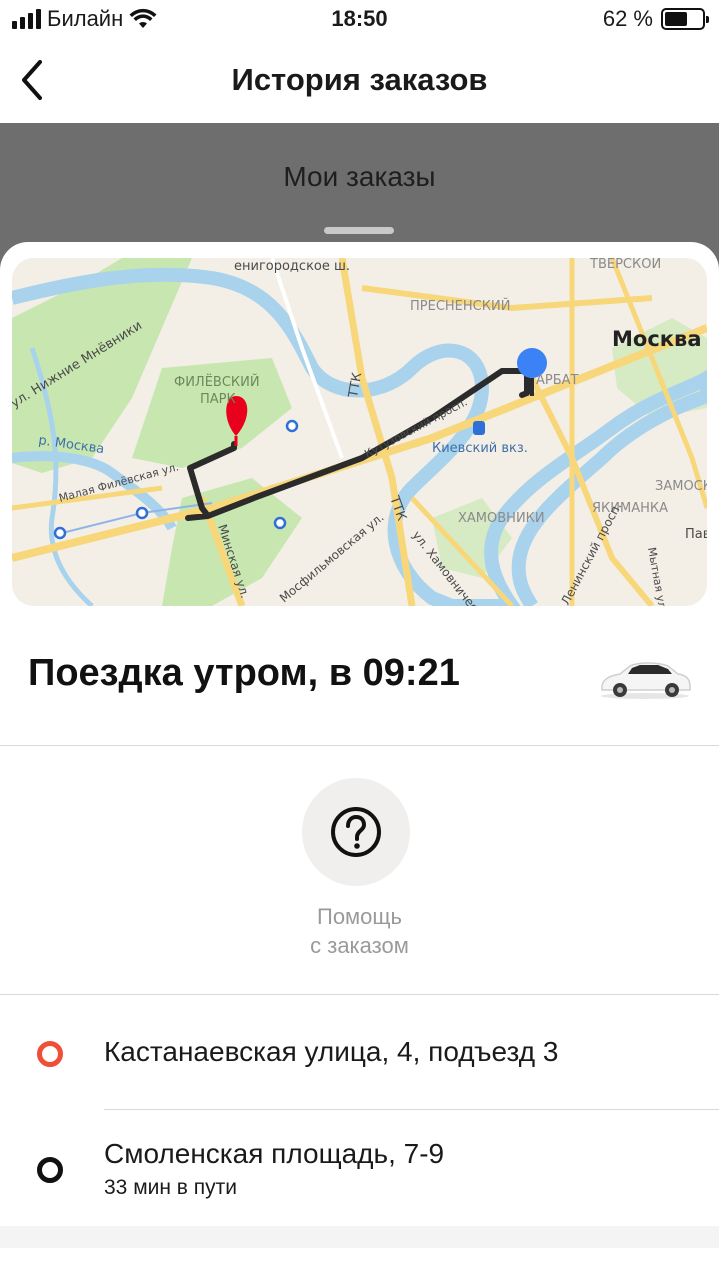  I want to click on map-label: ФИЛЁВСКИЙ, so click(217, 382).